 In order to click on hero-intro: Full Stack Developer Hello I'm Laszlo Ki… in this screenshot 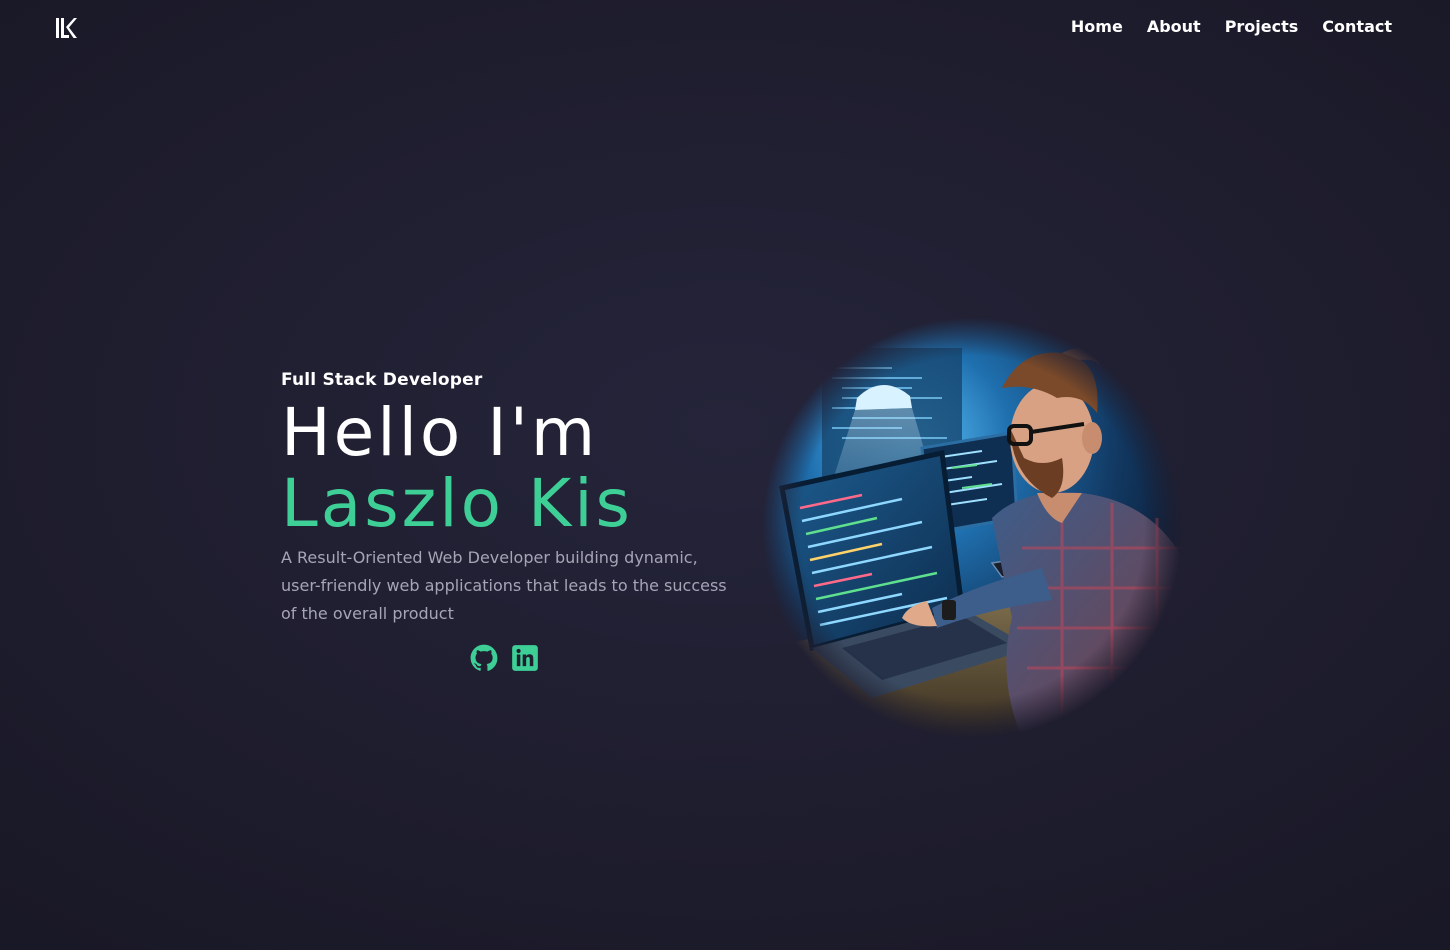, I will do `click(511, 499)`.